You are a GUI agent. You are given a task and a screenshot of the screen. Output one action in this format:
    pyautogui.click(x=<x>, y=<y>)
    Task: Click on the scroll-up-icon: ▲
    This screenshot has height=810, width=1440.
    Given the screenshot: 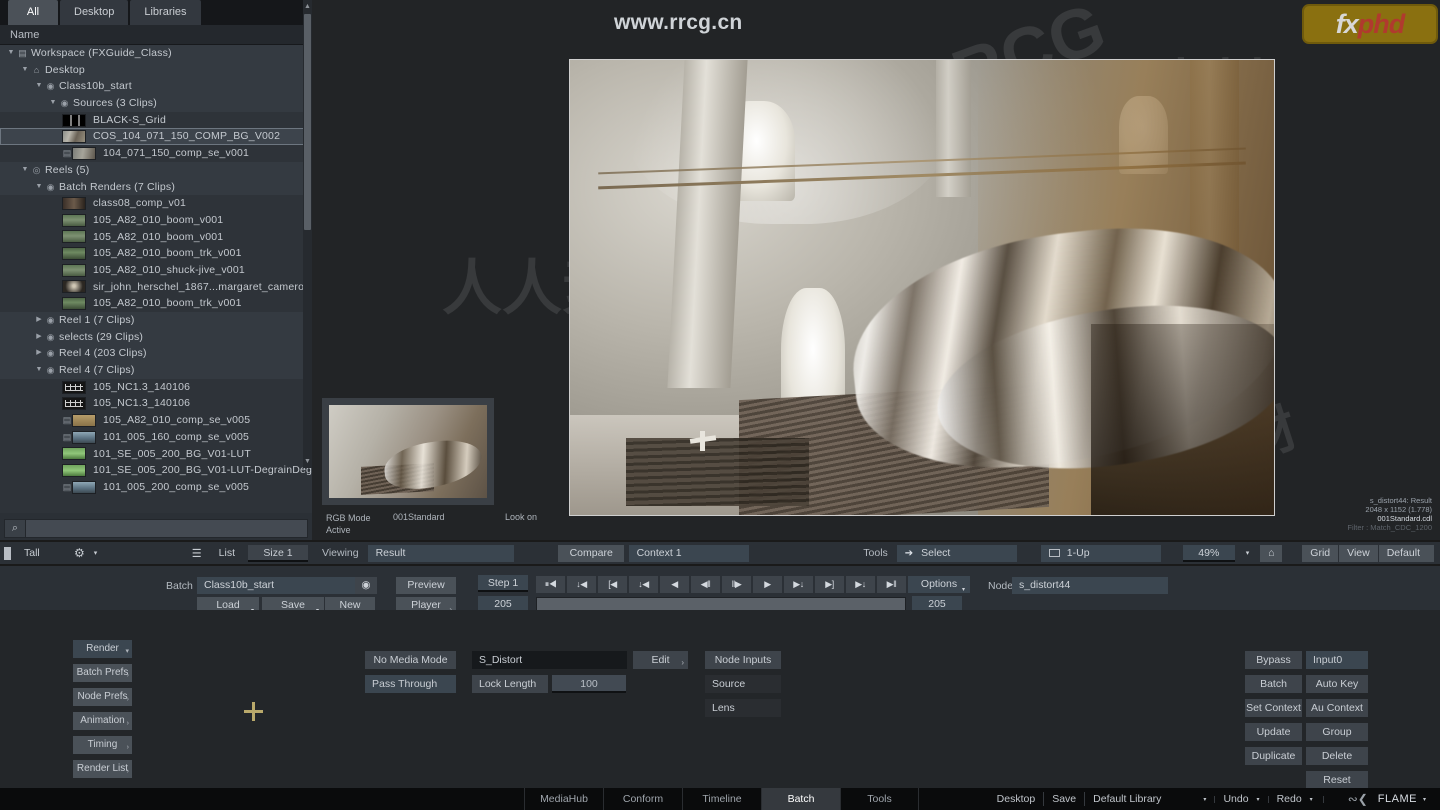 What is the action you would take?
    pyautogui.click(x=307, y=6)
    